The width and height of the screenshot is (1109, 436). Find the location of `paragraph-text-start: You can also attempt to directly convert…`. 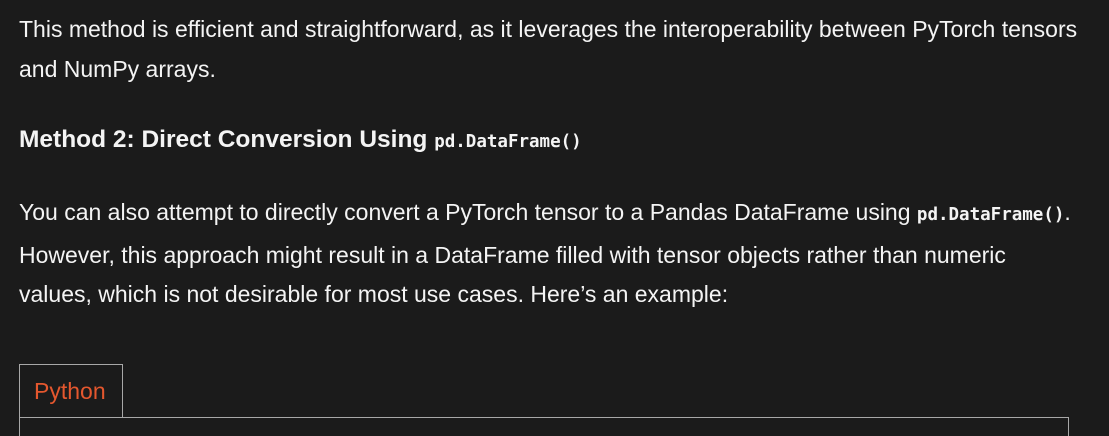

paragraph-text-start: You can also attempt to directly convert… is located at coordinates (468, 212).